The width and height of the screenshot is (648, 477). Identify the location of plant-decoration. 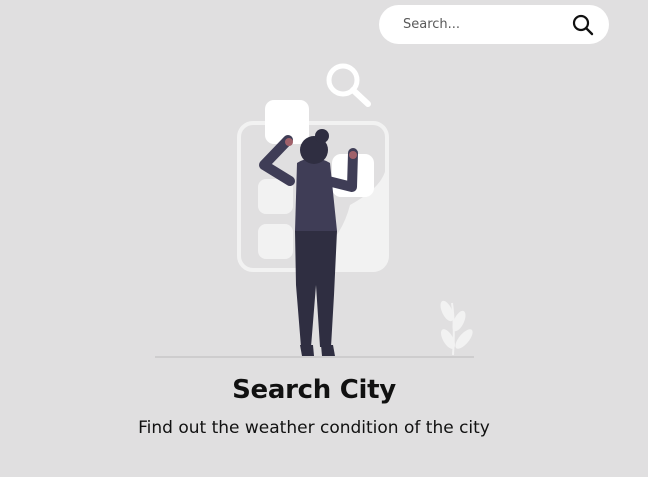
(456, 328).